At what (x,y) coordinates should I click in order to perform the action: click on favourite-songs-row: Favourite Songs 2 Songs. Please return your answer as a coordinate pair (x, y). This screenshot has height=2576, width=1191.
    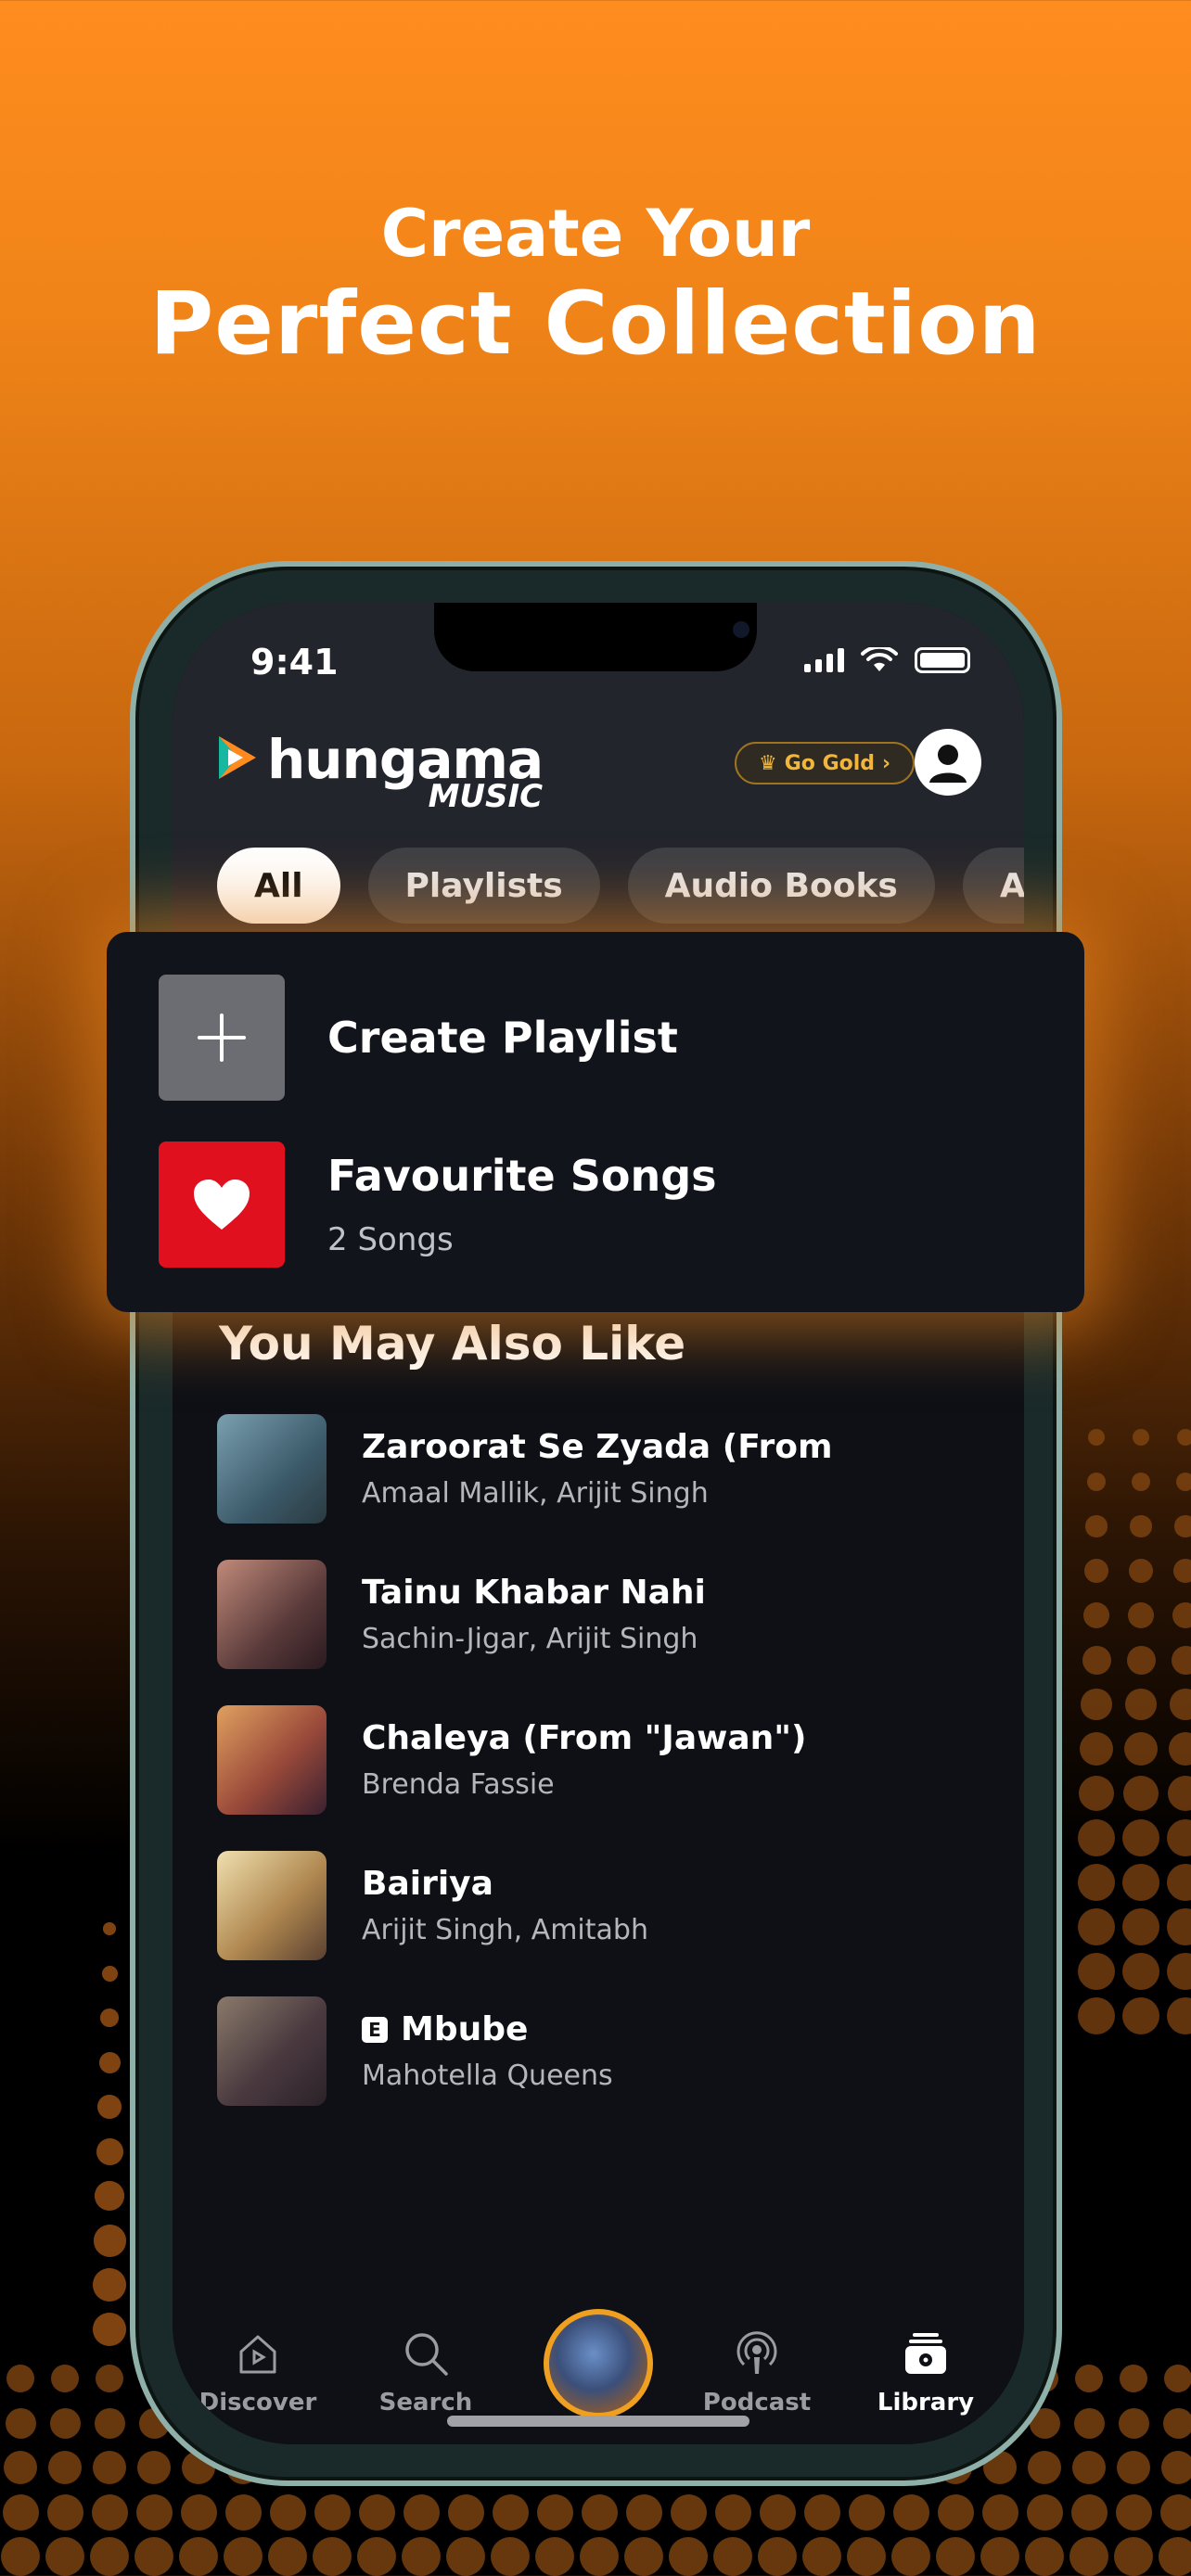
    Looking at the image, I should click on (438, 1204).